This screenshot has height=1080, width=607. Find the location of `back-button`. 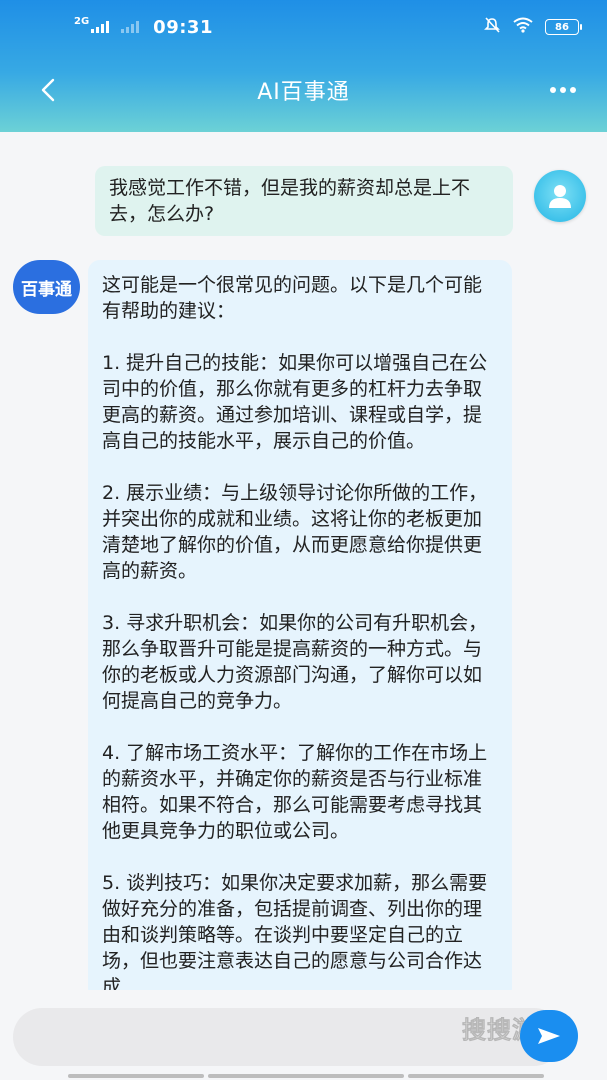

back-button is located at coordinates (48, 90).